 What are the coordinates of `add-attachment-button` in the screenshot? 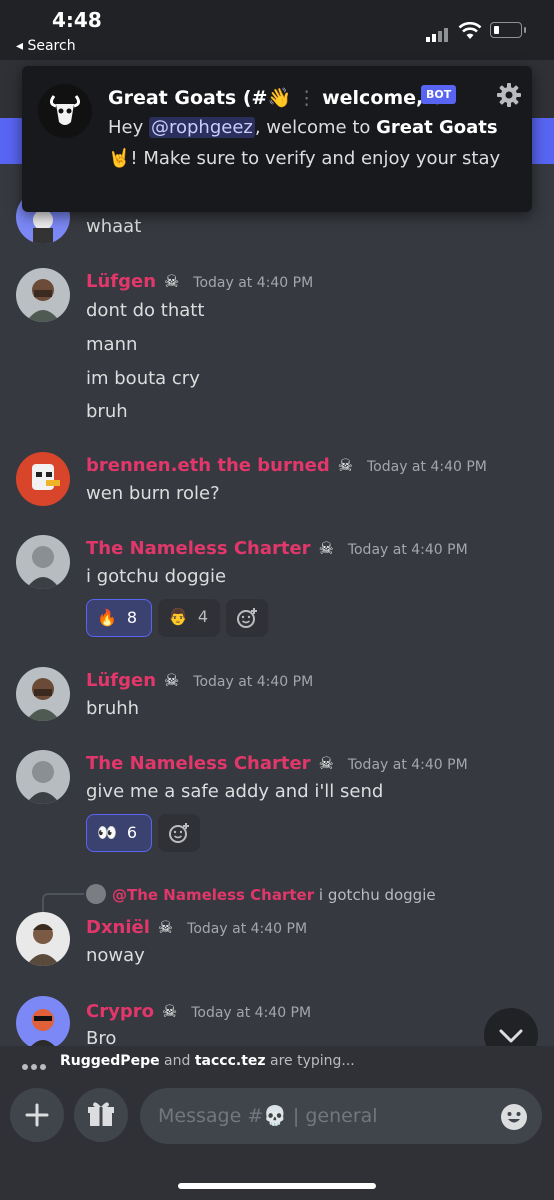 It's located at (37, 1115).